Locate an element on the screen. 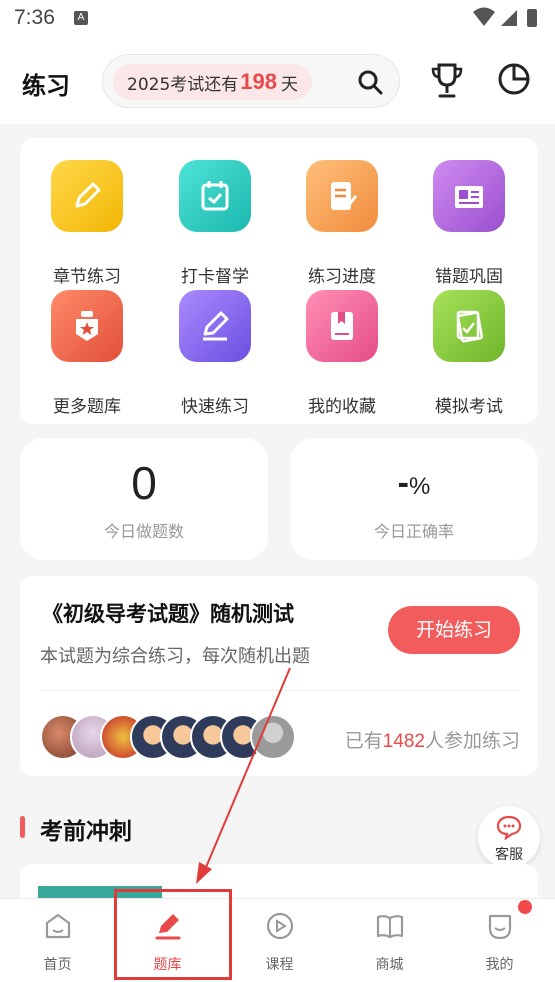  smile-icon is located at coordinates (500, 927).